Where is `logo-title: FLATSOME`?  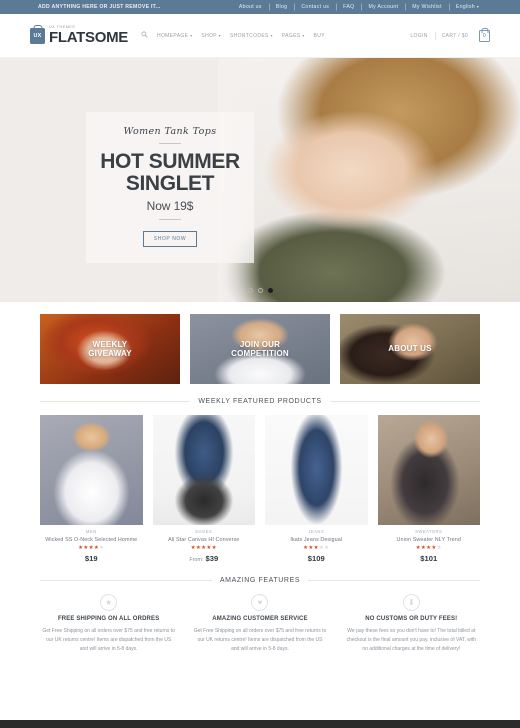 logo-title: FLATSOME is located at coordinates (88, 38).